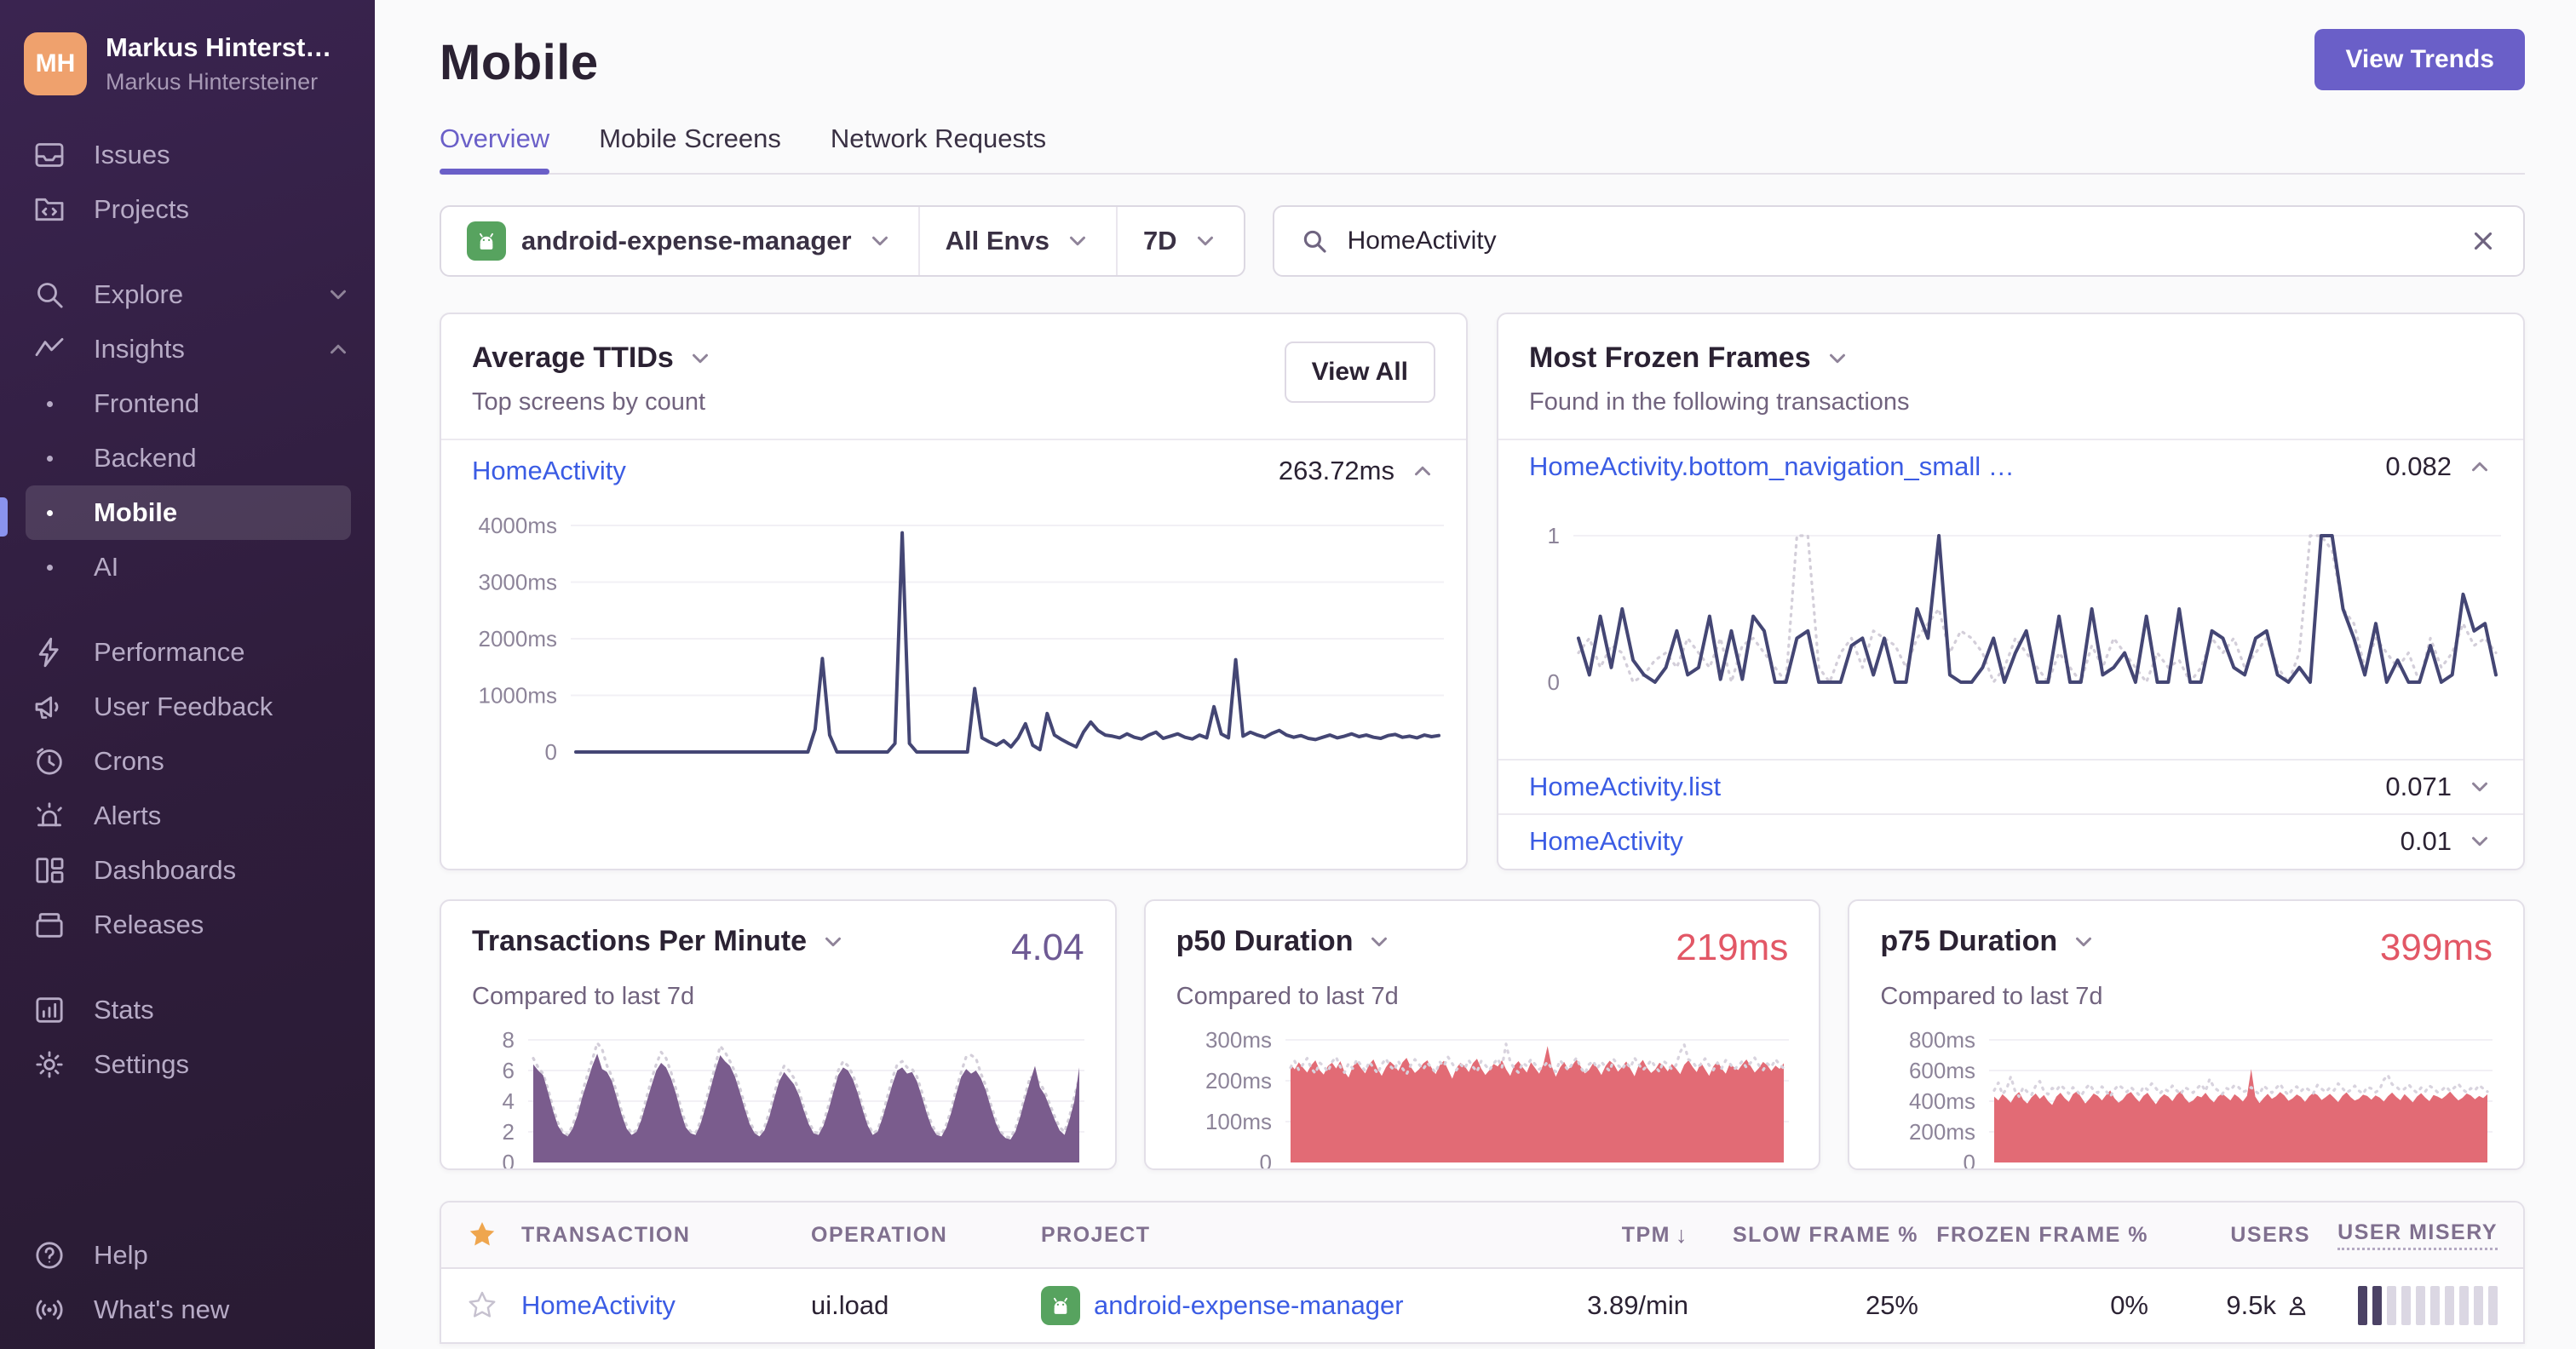  What do you see at coordinates (926, 1236) in the screenshot?
I see `column-header-operation: OPERATION` at bounding box center [926, 1236].